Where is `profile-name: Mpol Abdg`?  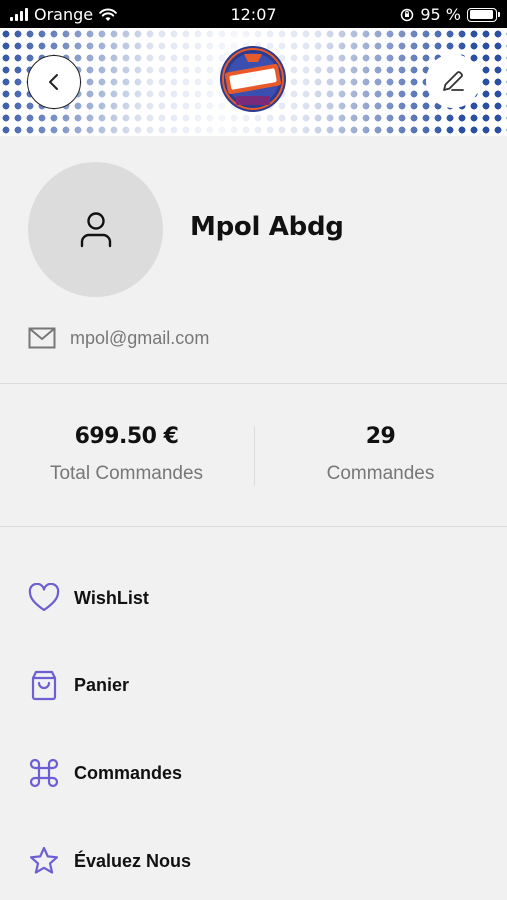
profile-name: Mpol Abdg is located at coordinates (267, 227).